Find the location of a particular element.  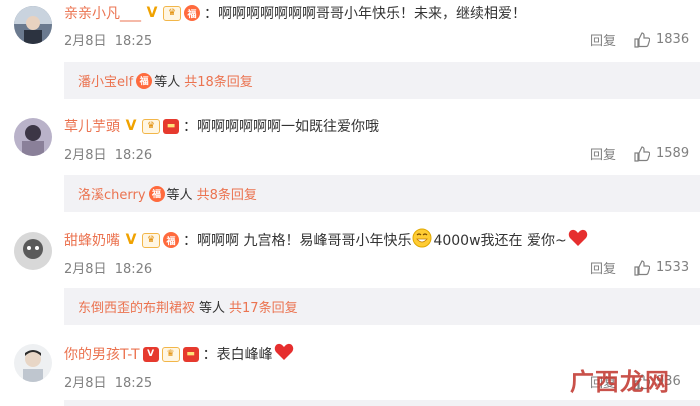

reply-users: 洛溪cherry 福 is located at coordinates (121, 193).